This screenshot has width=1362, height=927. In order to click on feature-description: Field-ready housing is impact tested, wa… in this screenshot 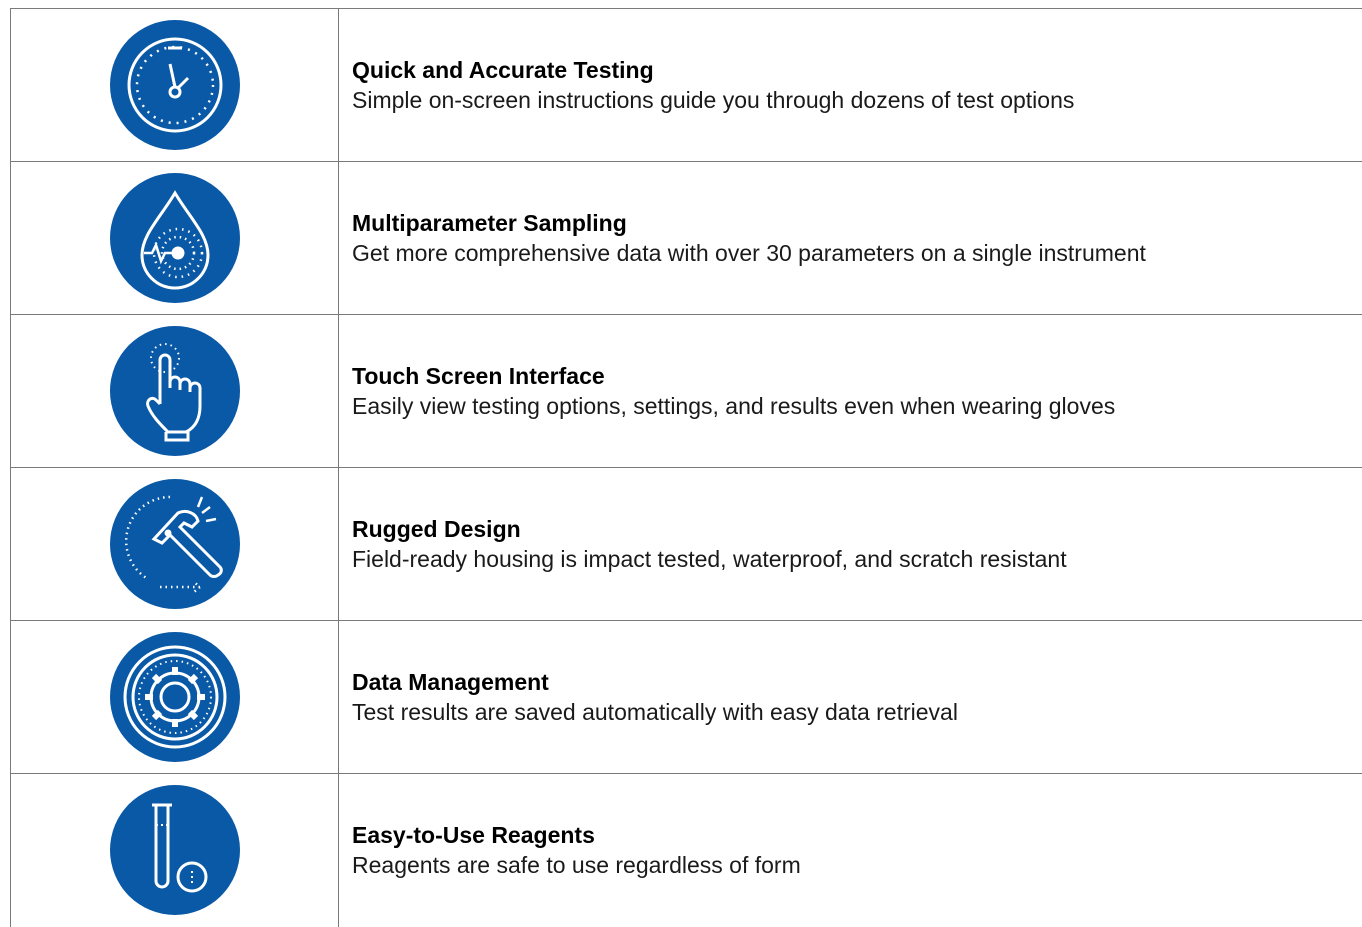, I will do `click(857, 559)`.